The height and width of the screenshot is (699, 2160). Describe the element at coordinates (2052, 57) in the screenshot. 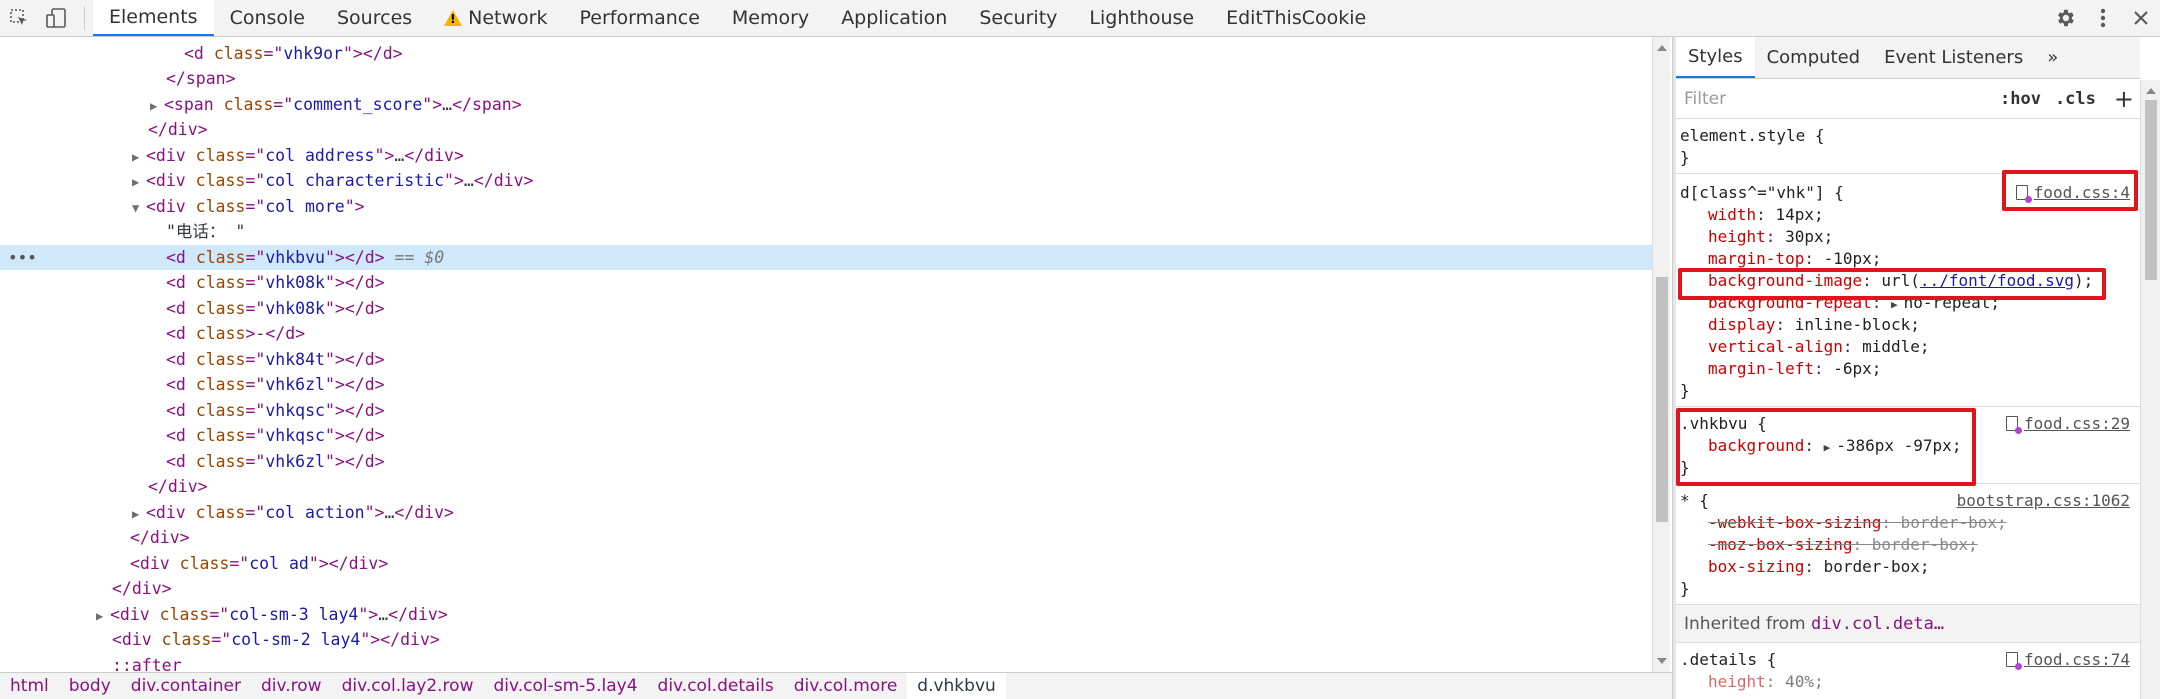

I see `more-tabs-icon: »` at that location.